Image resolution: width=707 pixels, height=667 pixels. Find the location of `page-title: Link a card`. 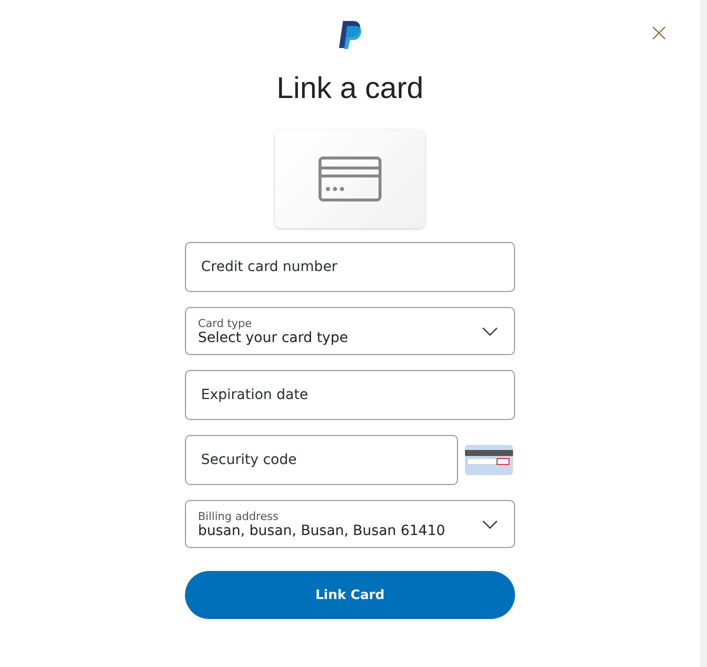

page-title: Link a card is located at coordinates (350, 89).